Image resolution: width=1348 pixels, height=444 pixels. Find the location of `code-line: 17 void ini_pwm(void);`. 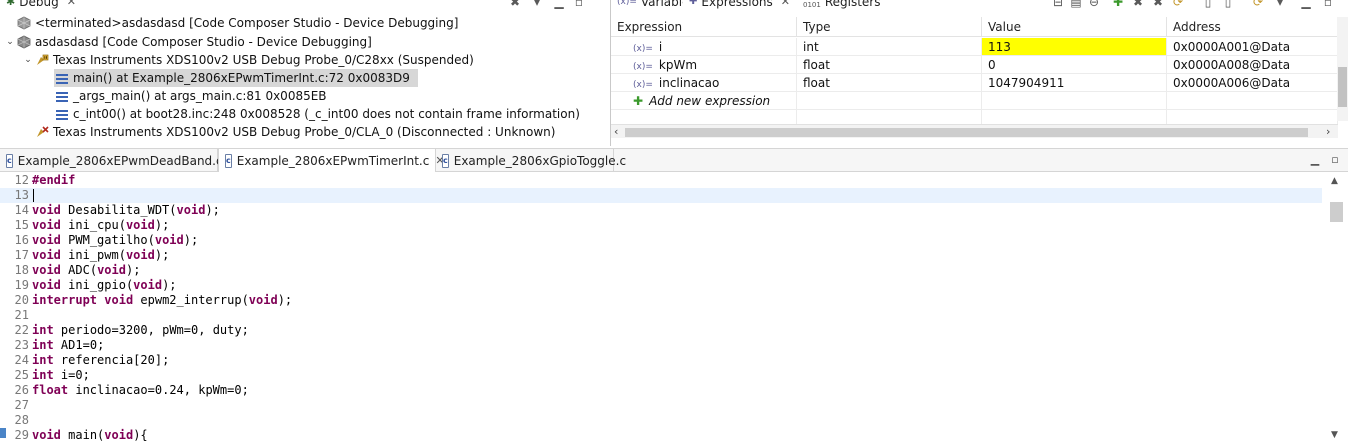

code-line: 17 void ini_pwm(void); is located at coordinates (661, 255).